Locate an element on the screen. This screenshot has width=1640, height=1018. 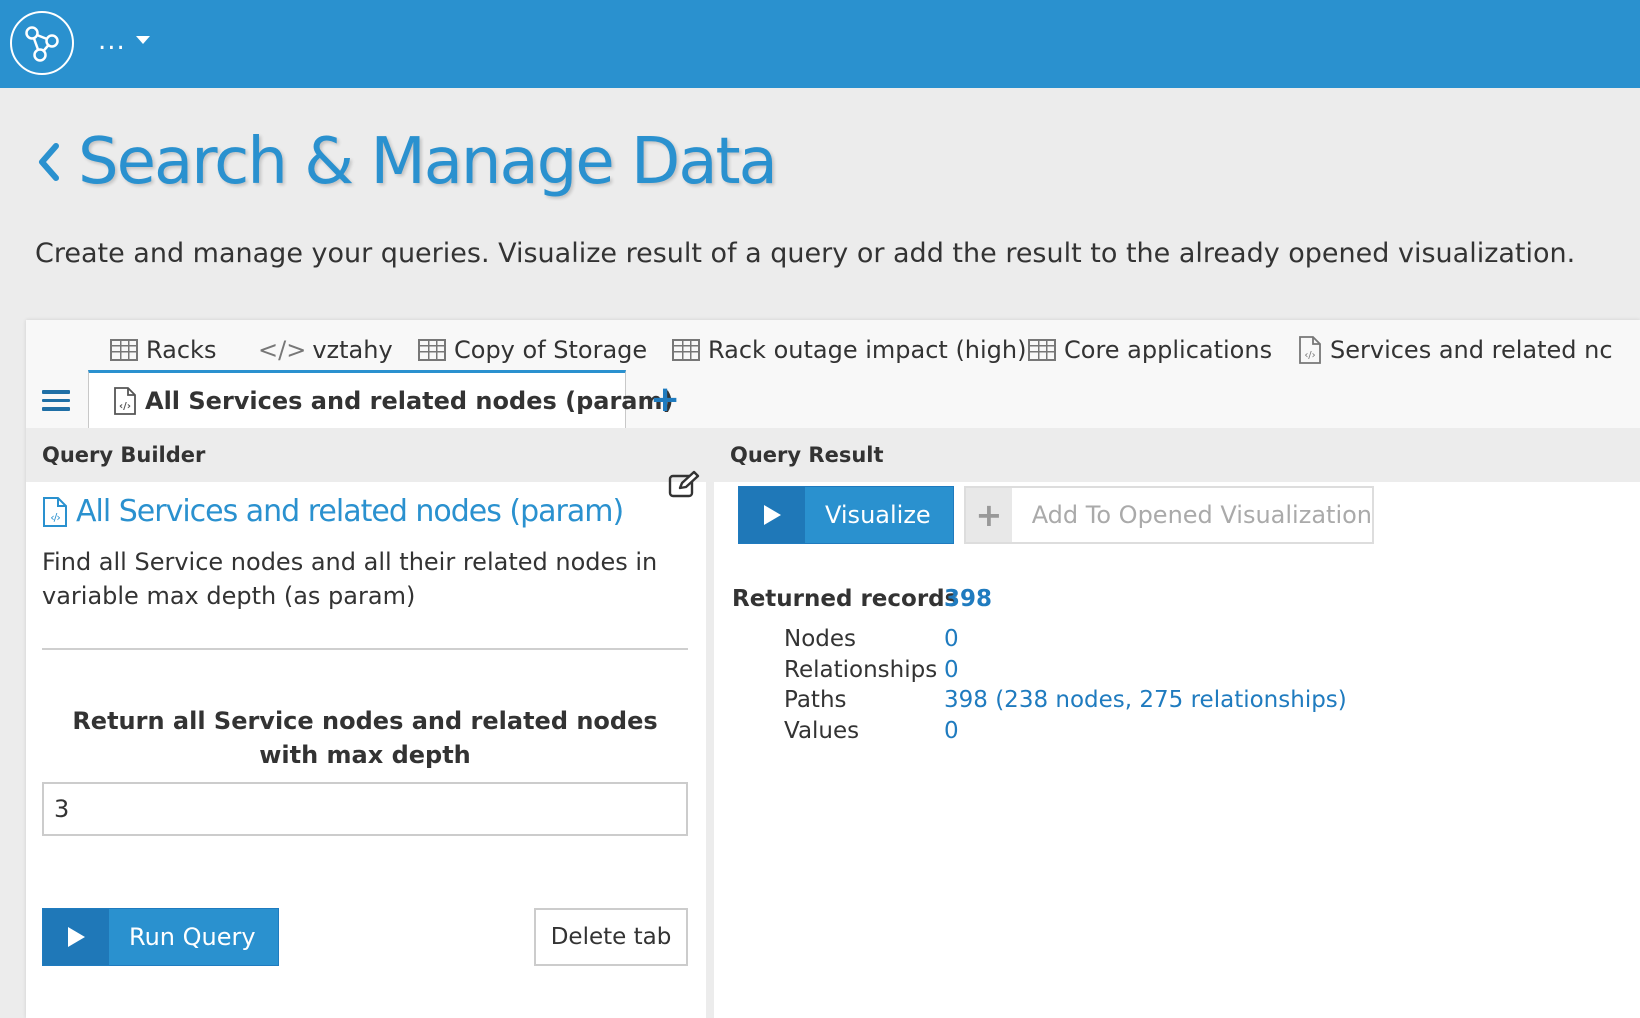
tab-services-and-related: ‹/› Services and related nc is located at coordinates (1469, 350).